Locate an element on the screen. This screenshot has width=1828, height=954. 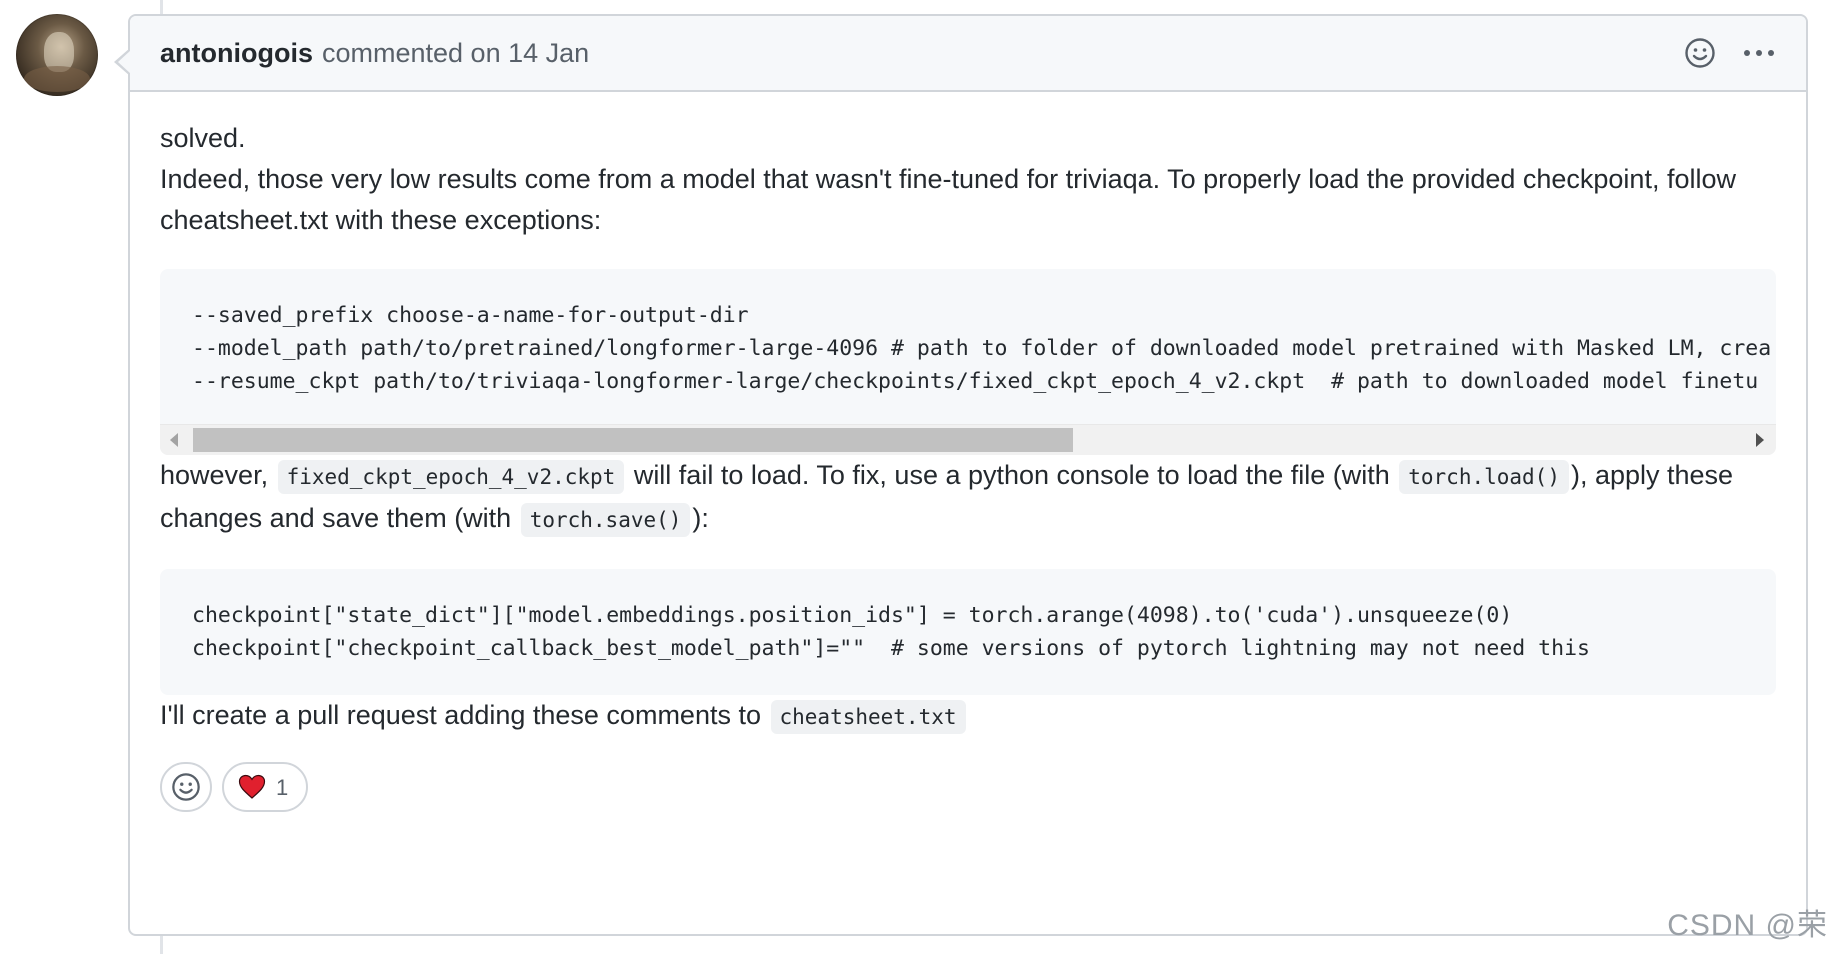
text-span: ): is located at coordinates (700, 518).